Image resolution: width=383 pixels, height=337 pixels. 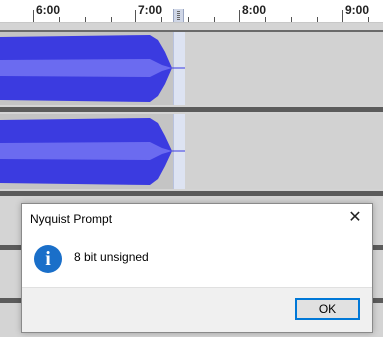 I want to click on ruler-label-8: 8:00, so click(x=254, y=10).